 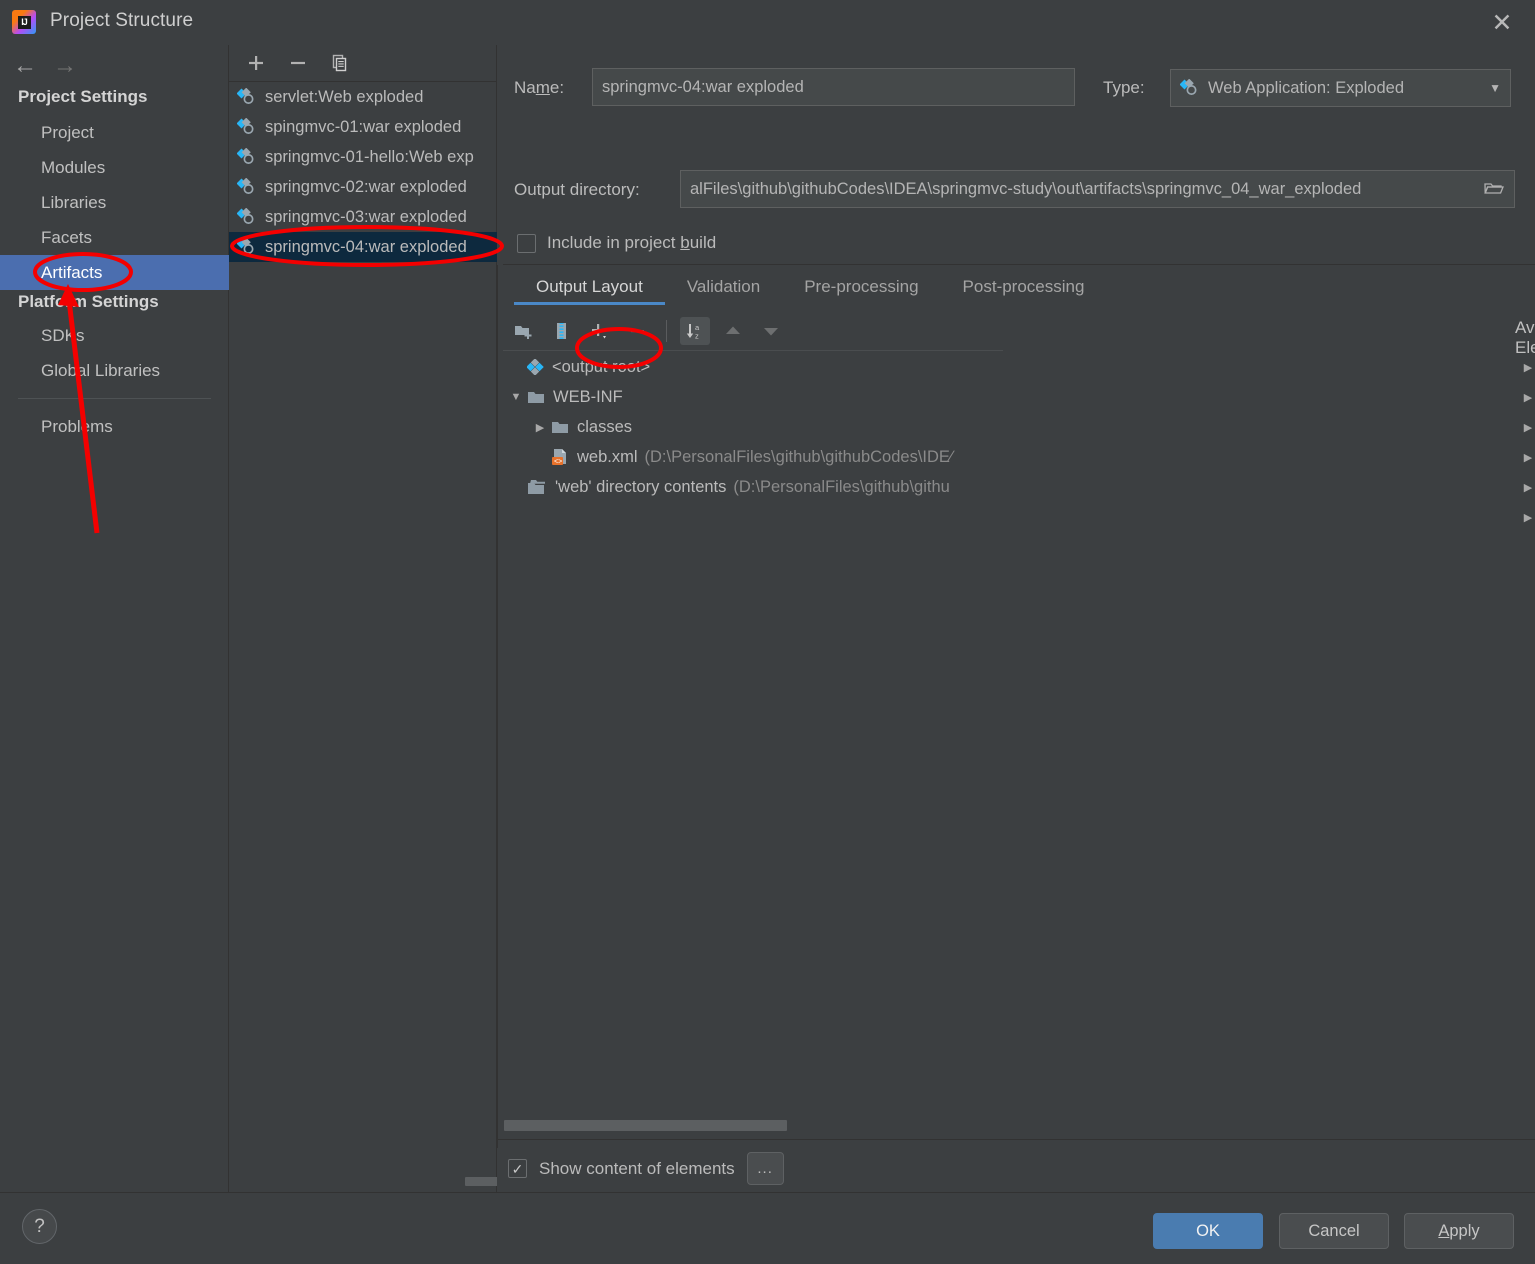 What do you see at coordinates (369, 156) in the screenshot?
I see `artifact-label: springmvc-01-hello:Web exp` at bounding box center [369, 156].